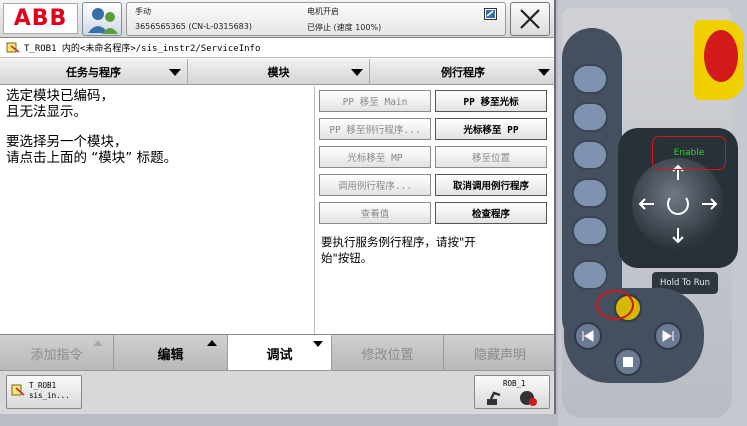 This screenshot has height=426, width=747. I want to click on command-bar: 添加指令 编辑 调试 修改位置 隐藏声明, so click(277, 352).